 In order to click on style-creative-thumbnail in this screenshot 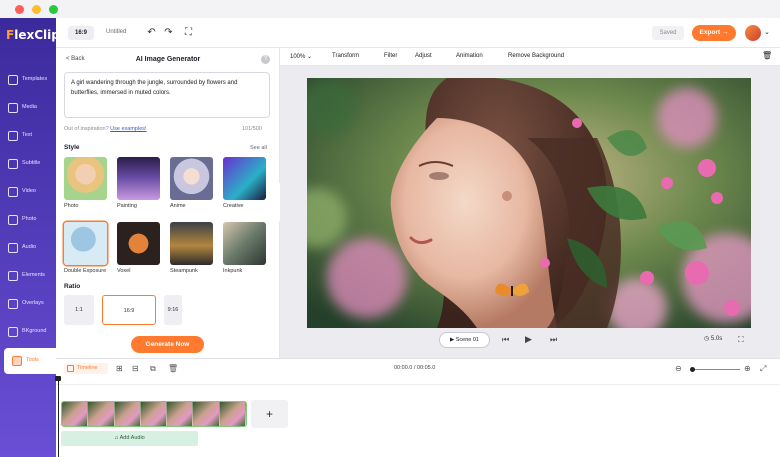, I will do `click(244, 178)`.